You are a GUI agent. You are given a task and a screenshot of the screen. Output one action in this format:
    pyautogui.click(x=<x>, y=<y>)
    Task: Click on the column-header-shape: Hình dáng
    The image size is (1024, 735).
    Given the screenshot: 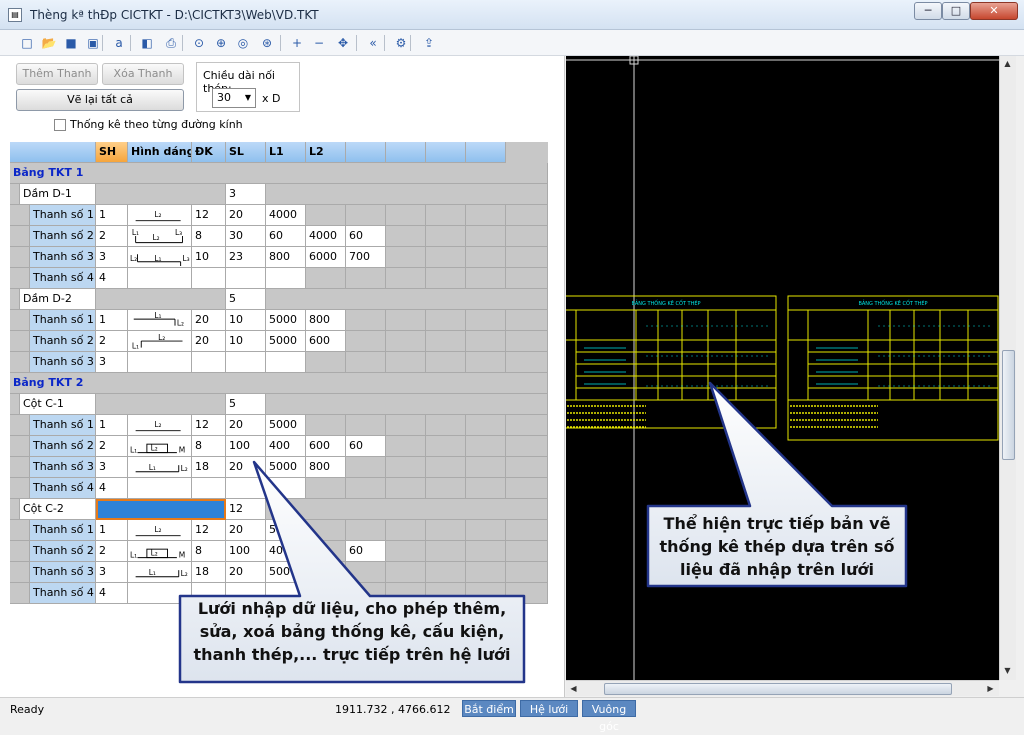 What is the action you would take?
    pyautogui.click(x=160, y=152)
    